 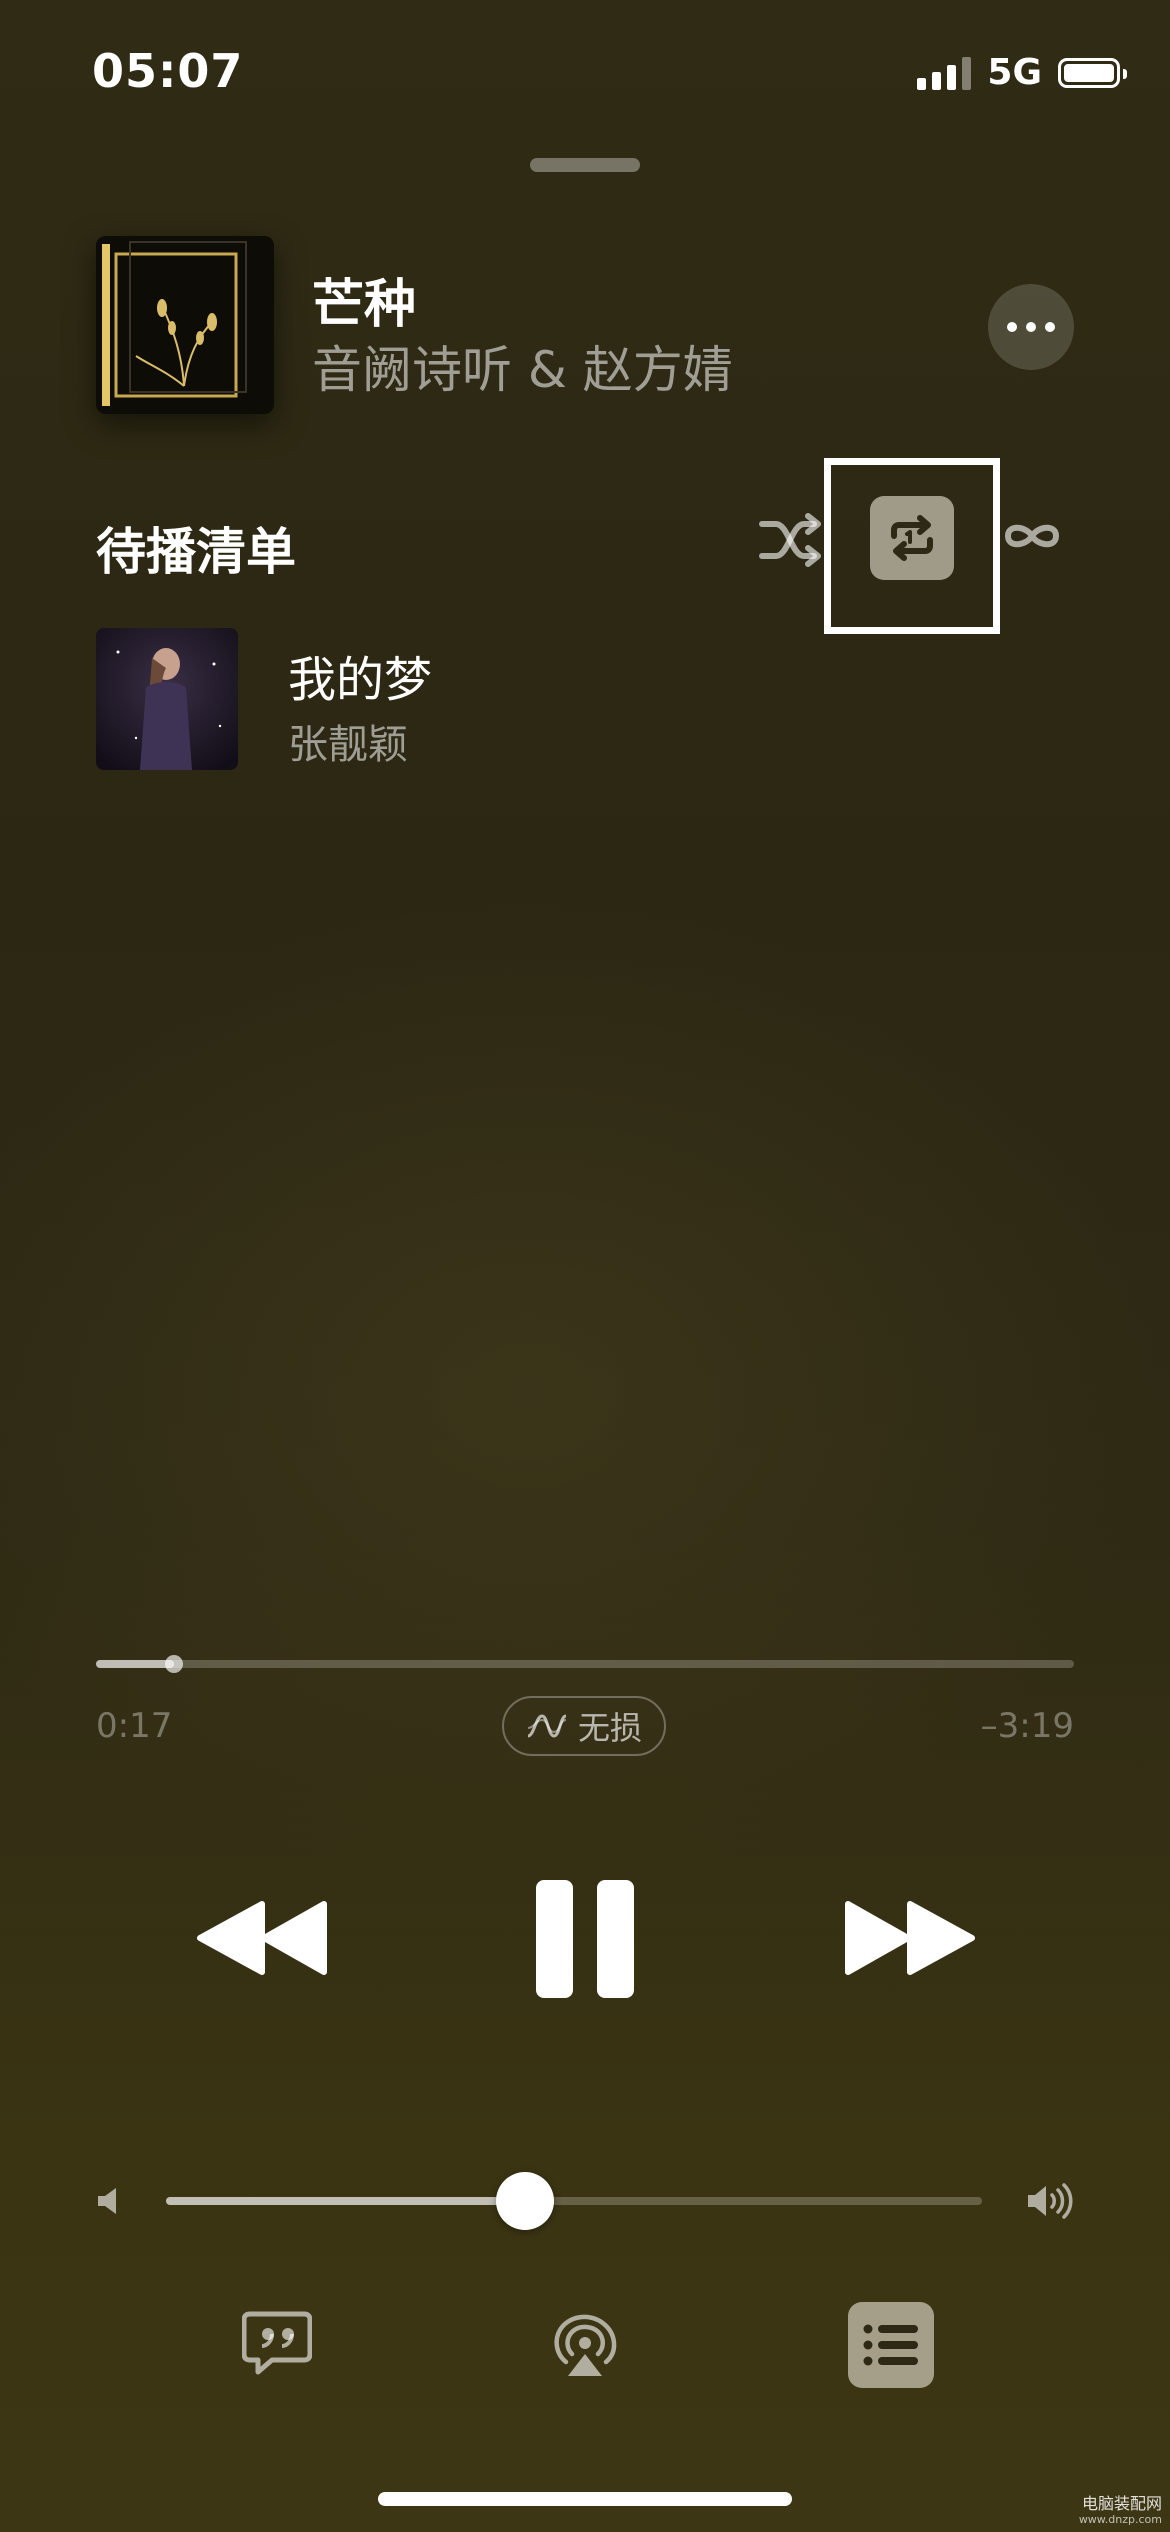 I want to click on playing-next-button, so click(x=891, y=2345).